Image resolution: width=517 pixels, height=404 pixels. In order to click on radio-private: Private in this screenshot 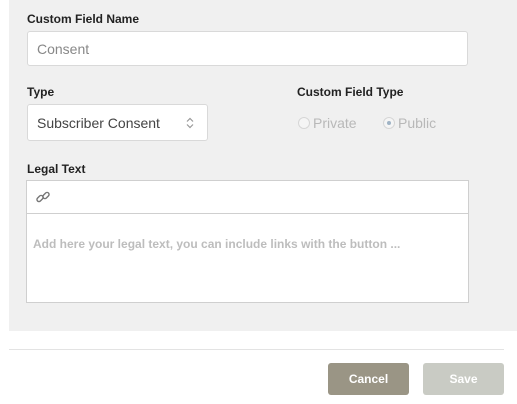, I will do `click(327, 123)`.